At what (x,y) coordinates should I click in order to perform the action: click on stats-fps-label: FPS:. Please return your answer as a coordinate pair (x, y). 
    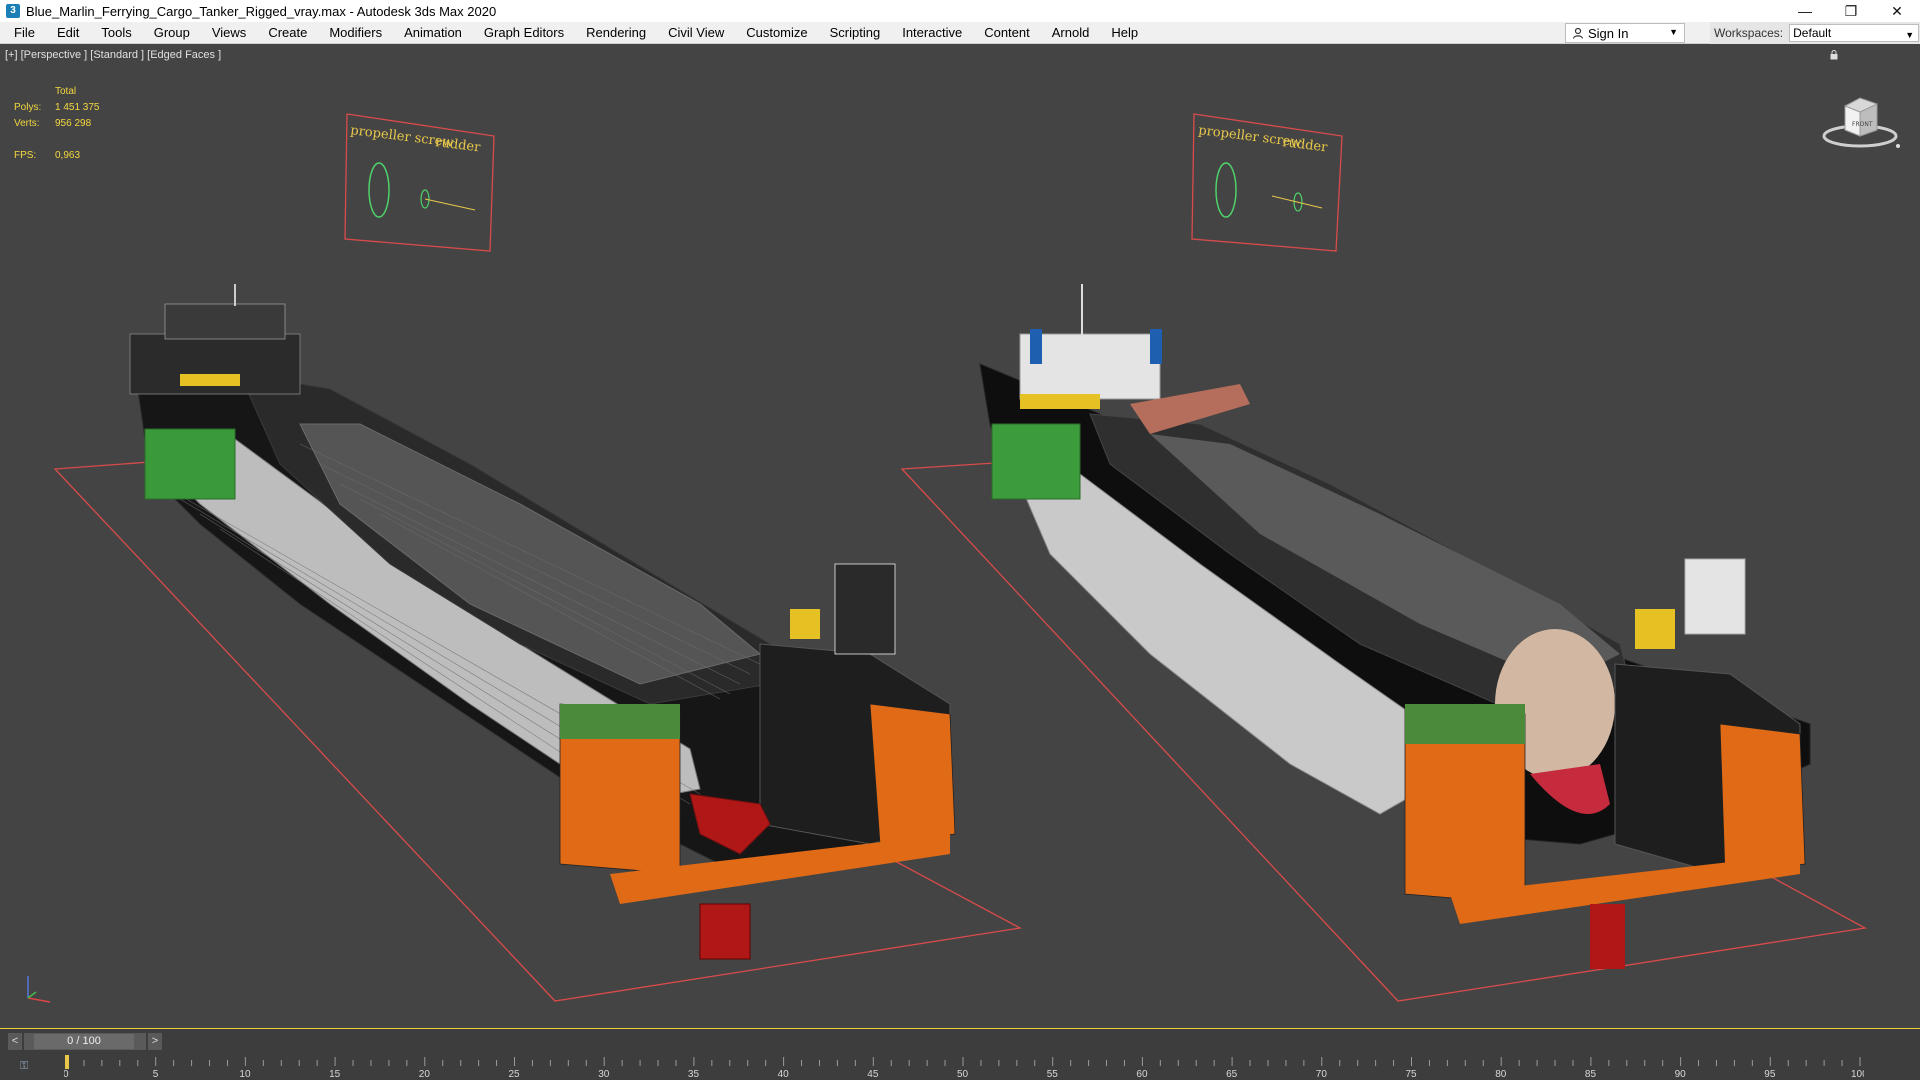
    Looking at the image, I should click on (25, 155).